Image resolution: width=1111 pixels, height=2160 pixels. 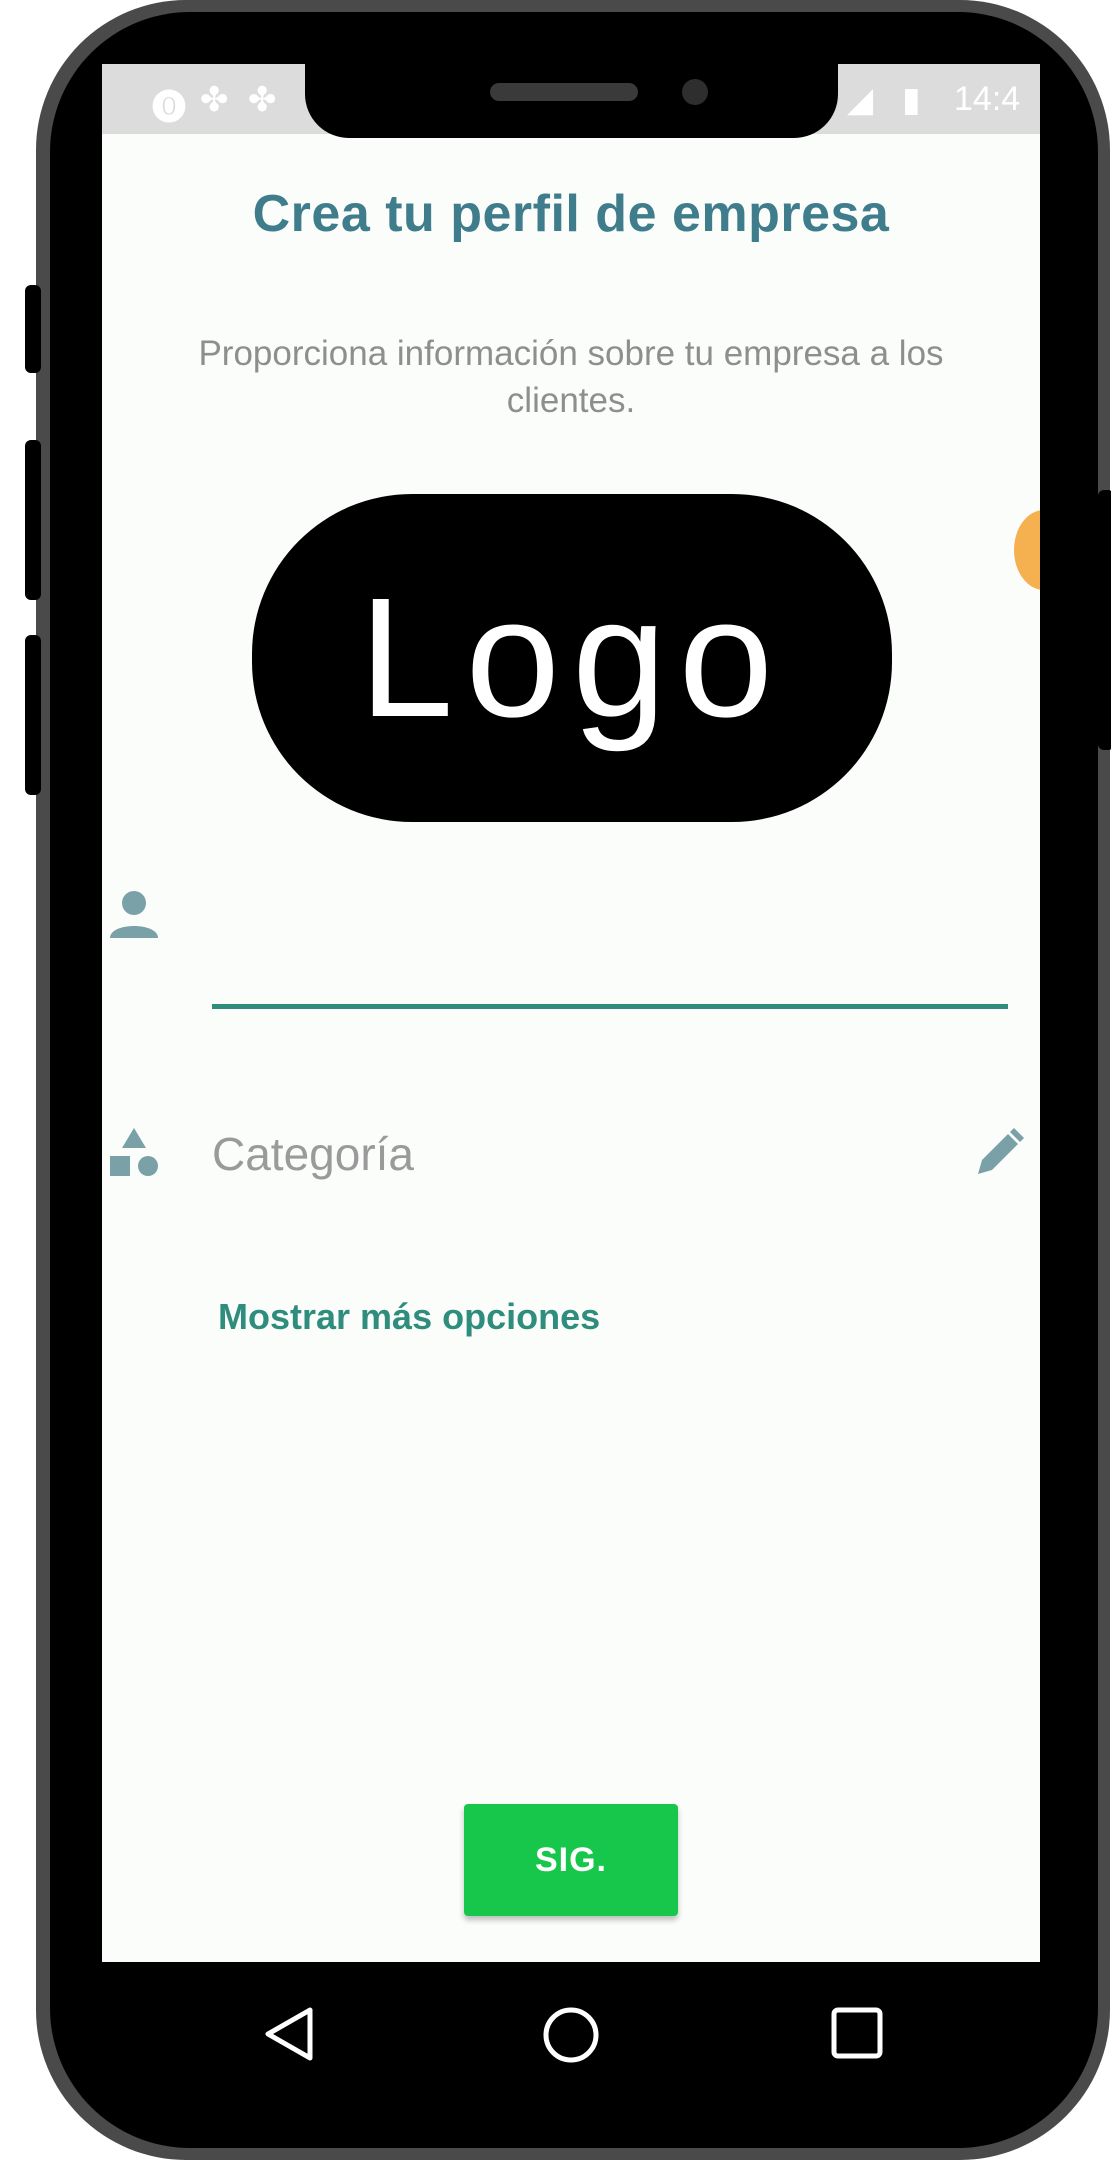 What do you see at coordinates (911, 100) in the screenshot?
I see `battery-icon: ▮` at bounding box center [911, 100].